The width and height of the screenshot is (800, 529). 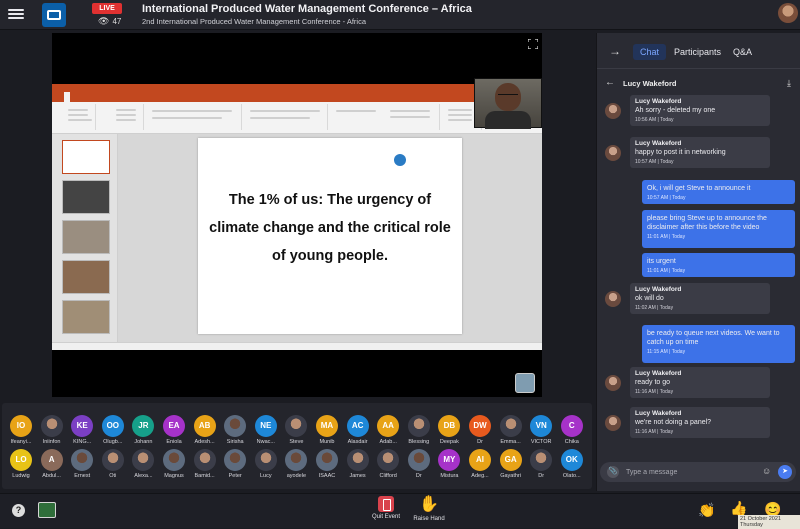 What do you see at coordinates (386, 508) in the screenshot?
I see `quit-event-button: Quit Event` at bounding box center [386, 508].